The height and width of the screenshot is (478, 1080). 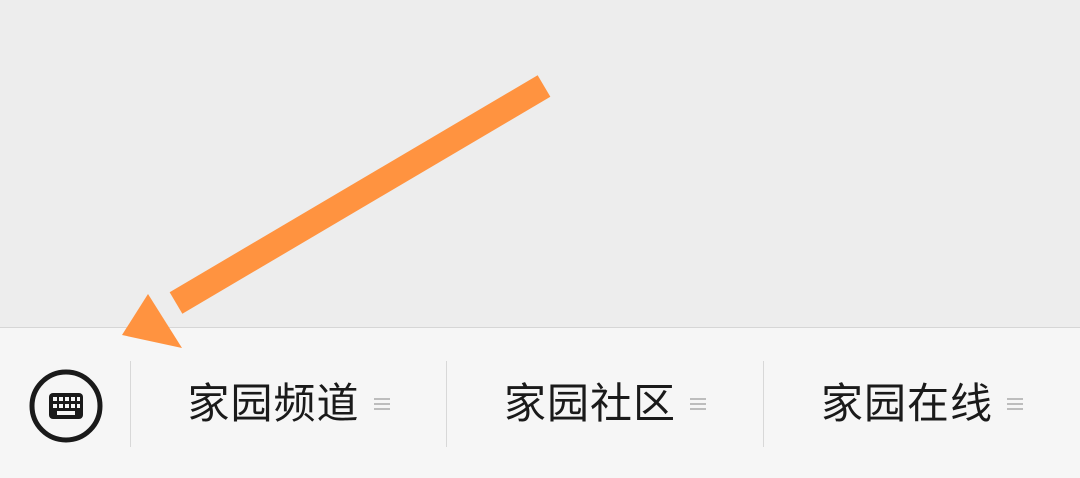 What do you see at coordinates (589, 403) in the screenshot?
I see `menu-item-label: 家园社区` at bounding box center [589, 403].